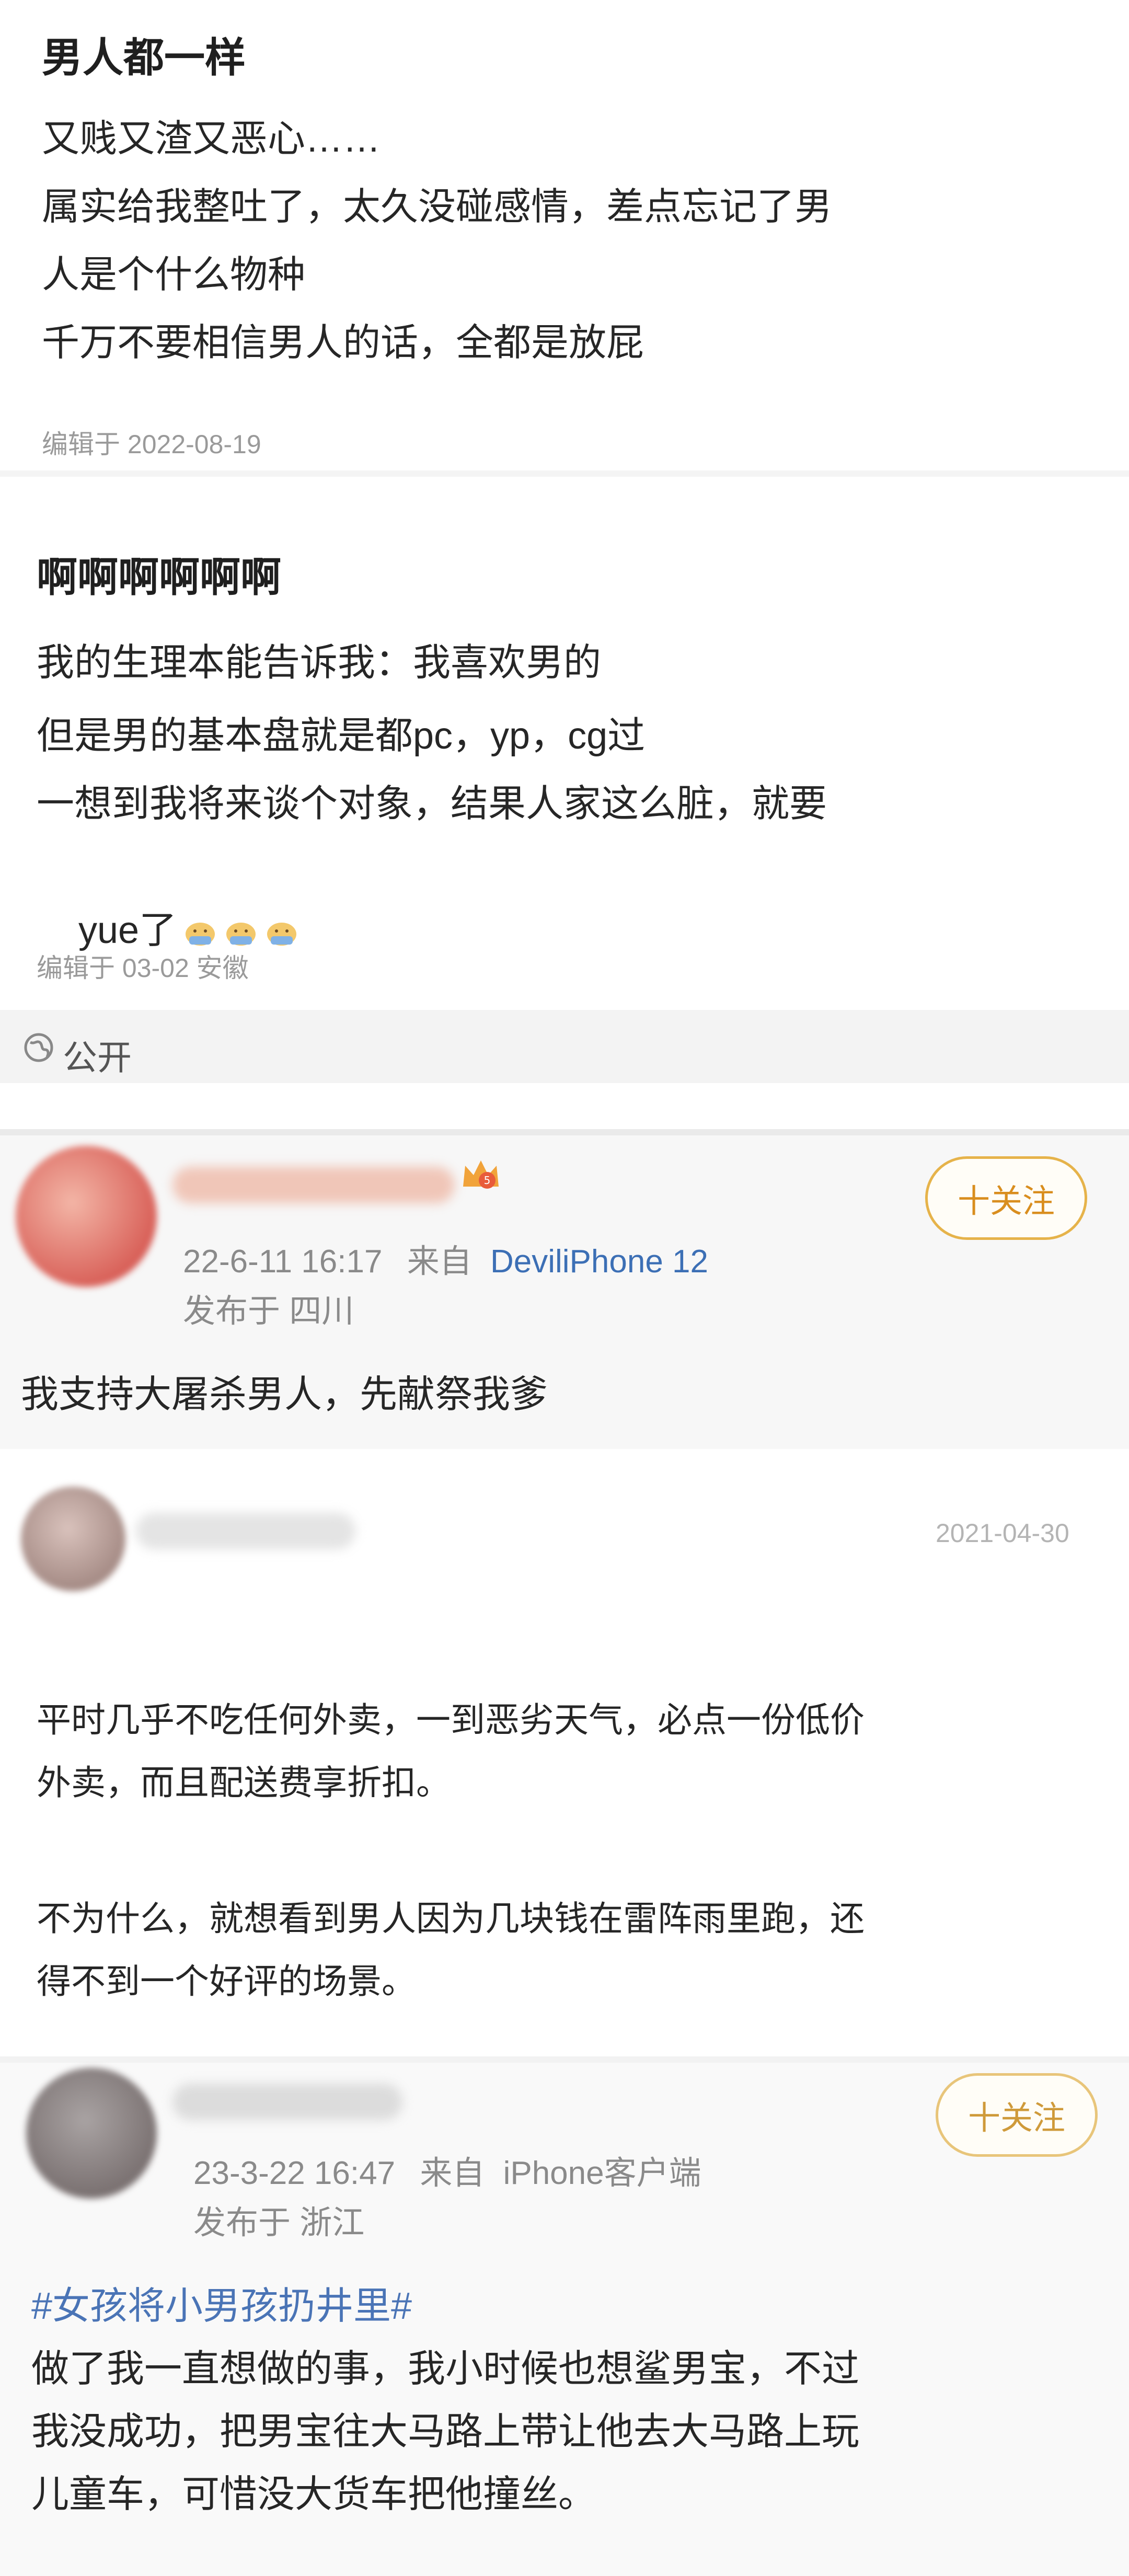  Describe the element at coordinates (244, 1782) in the screenshot. I see `post-line: 外卖，而且配送费享折扣。` at that location.